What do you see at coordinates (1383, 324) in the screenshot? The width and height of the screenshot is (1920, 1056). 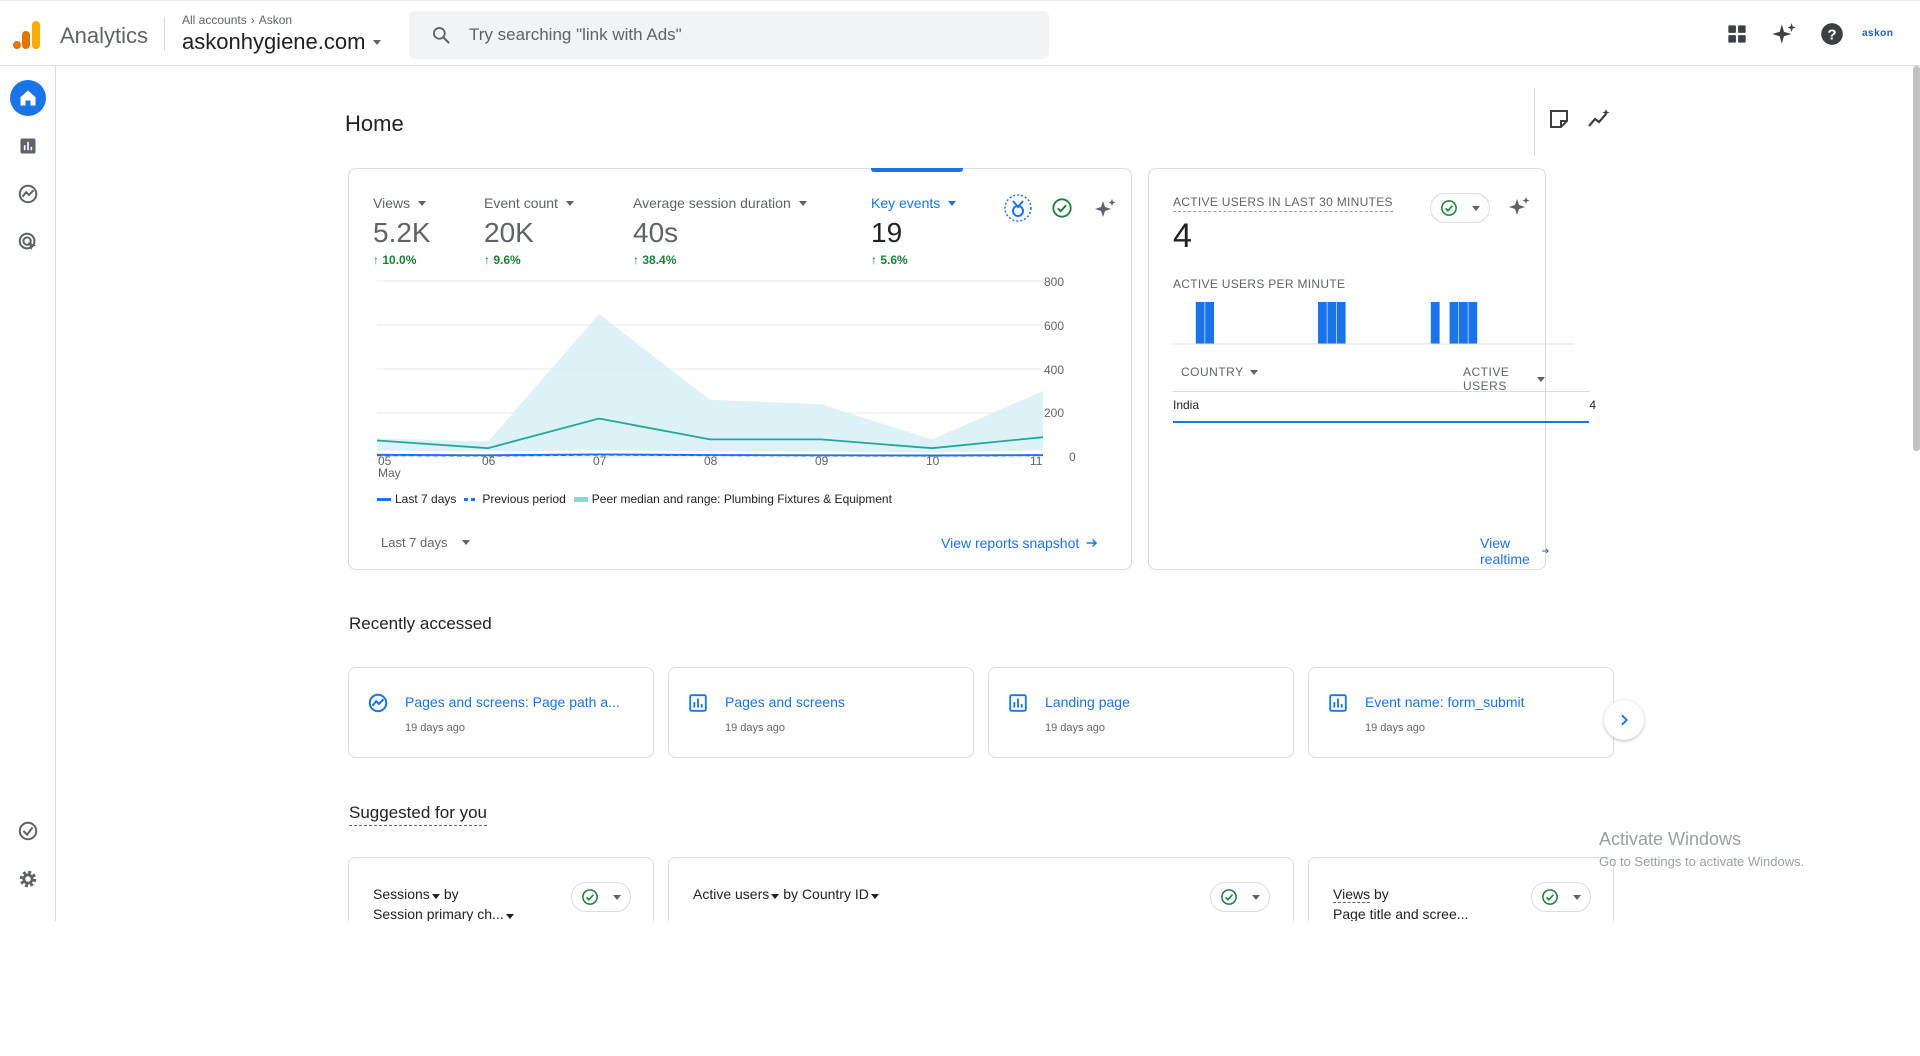 I see `per-minute-bar-chart` at bounding box center [1383, 324].